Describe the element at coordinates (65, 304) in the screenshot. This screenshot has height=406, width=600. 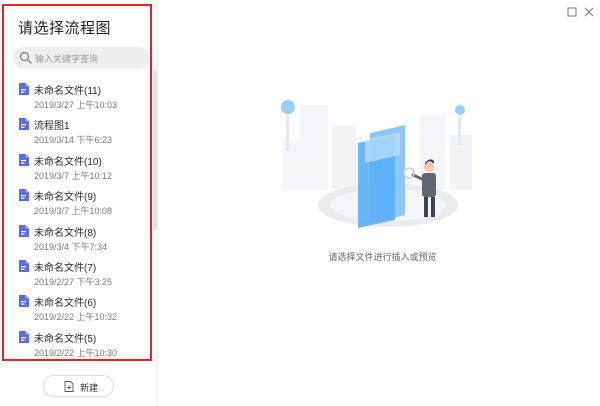
I see `file-name: 未命名文件(6)` at that location.